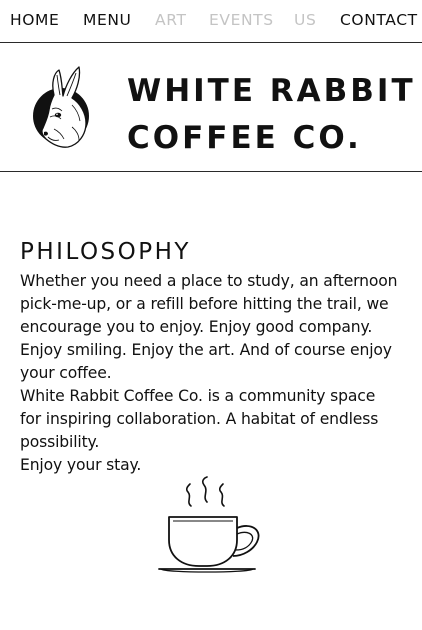 The width and height of the screenshot is (422, 630). I want to click on top-navigation: HOME MENU ART EVENTS US CONTACT, so click(211, 21).